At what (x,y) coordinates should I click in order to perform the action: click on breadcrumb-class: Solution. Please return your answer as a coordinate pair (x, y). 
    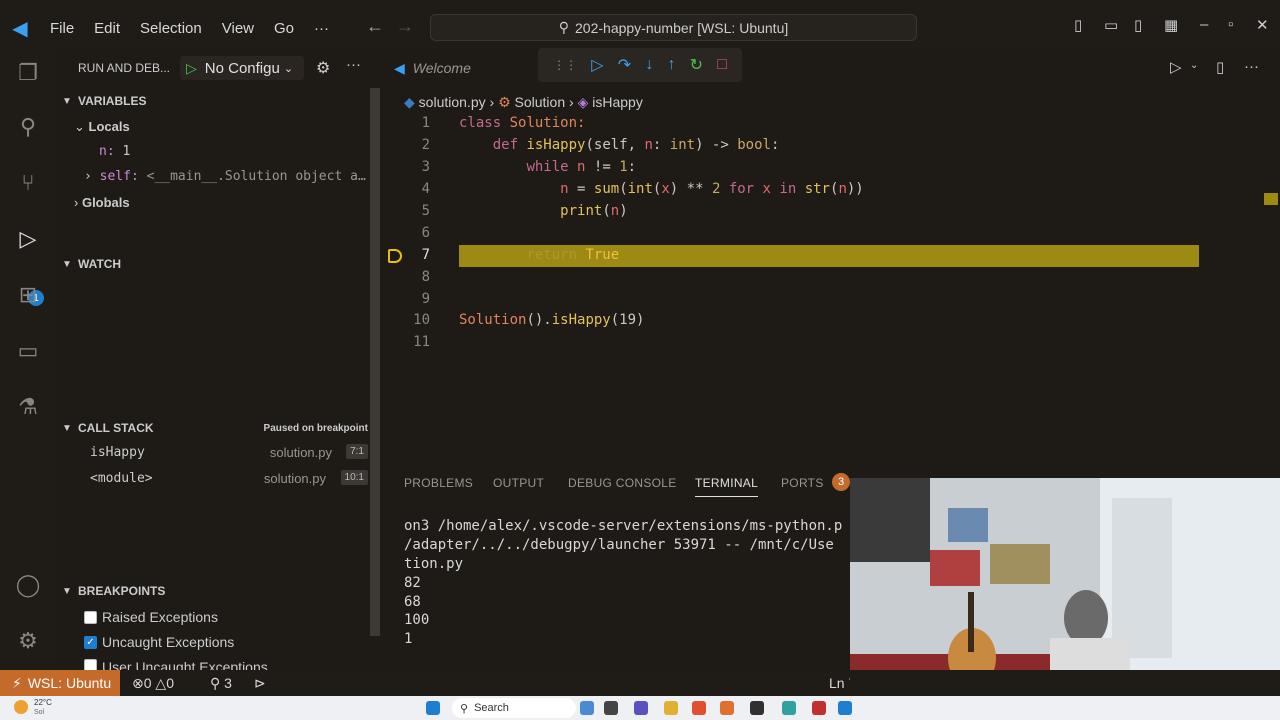
    Looking at the image, I should click on (540, 102).